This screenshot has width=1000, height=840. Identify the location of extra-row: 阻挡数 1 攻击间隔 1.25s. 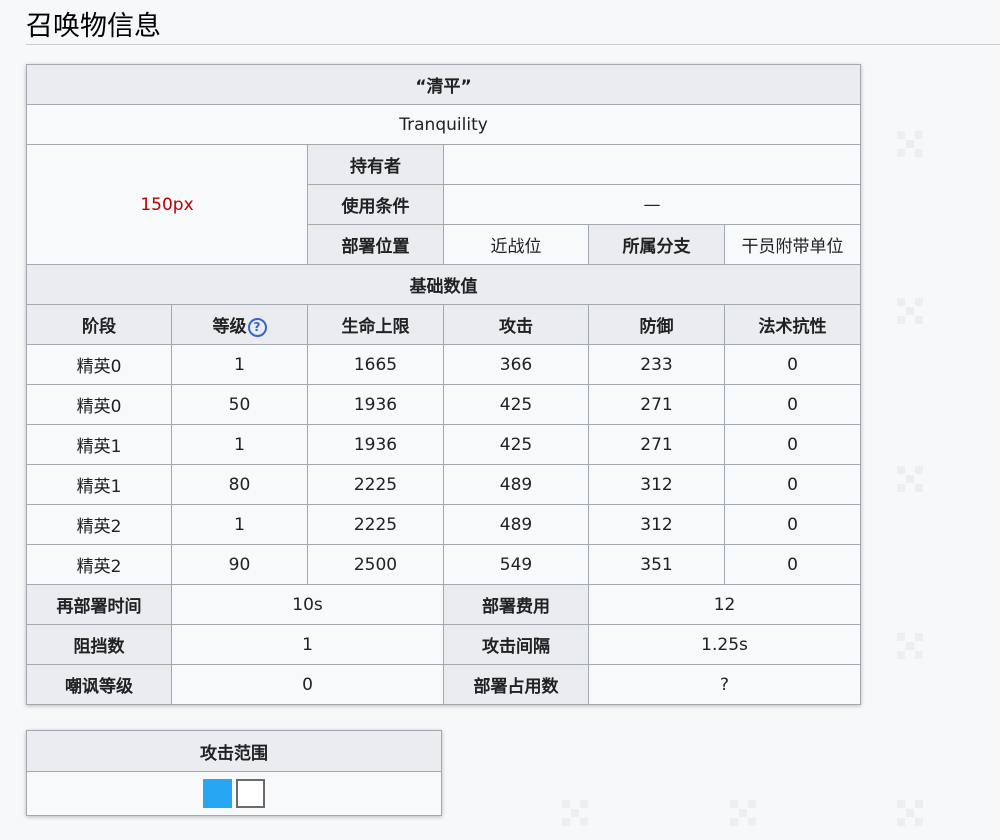
(444, 644).